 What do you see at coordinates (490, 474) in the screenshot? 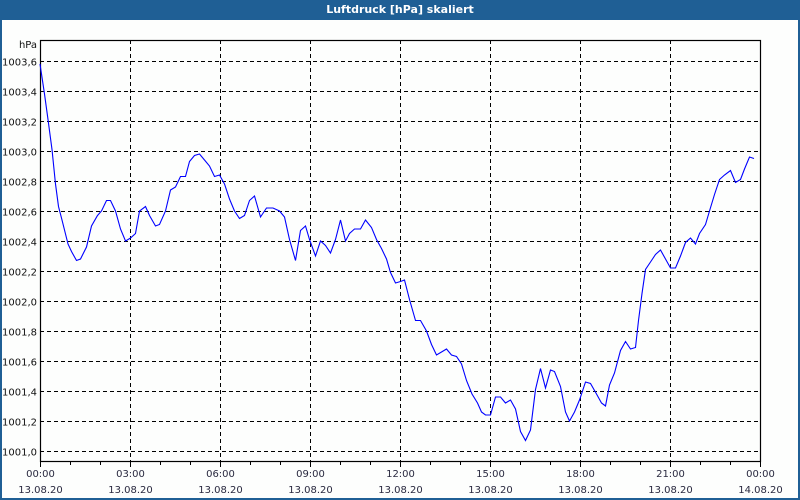
I see `x-tick-time-label: 15:00` at bounding box center [490, 474].